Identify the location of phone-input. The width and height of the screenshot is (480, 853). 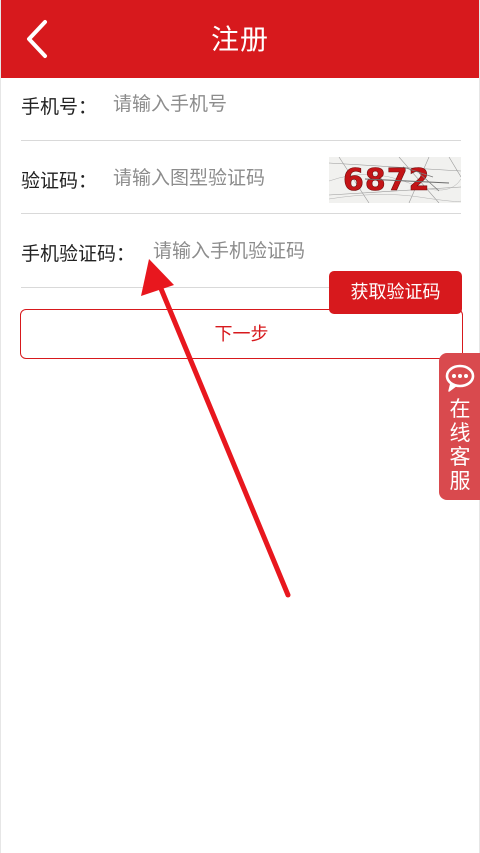
(263, 104).